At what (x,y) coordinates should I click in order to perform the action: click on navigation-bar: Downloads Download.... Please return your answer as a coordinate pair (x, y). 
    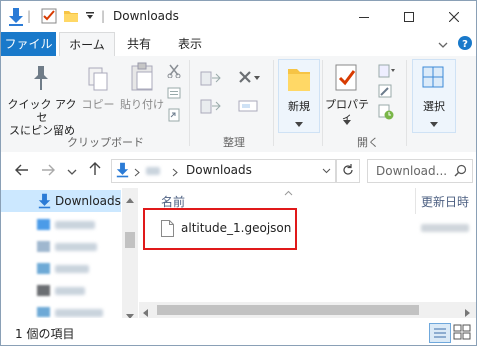
    Looking at the image, I should click on (238, 170).